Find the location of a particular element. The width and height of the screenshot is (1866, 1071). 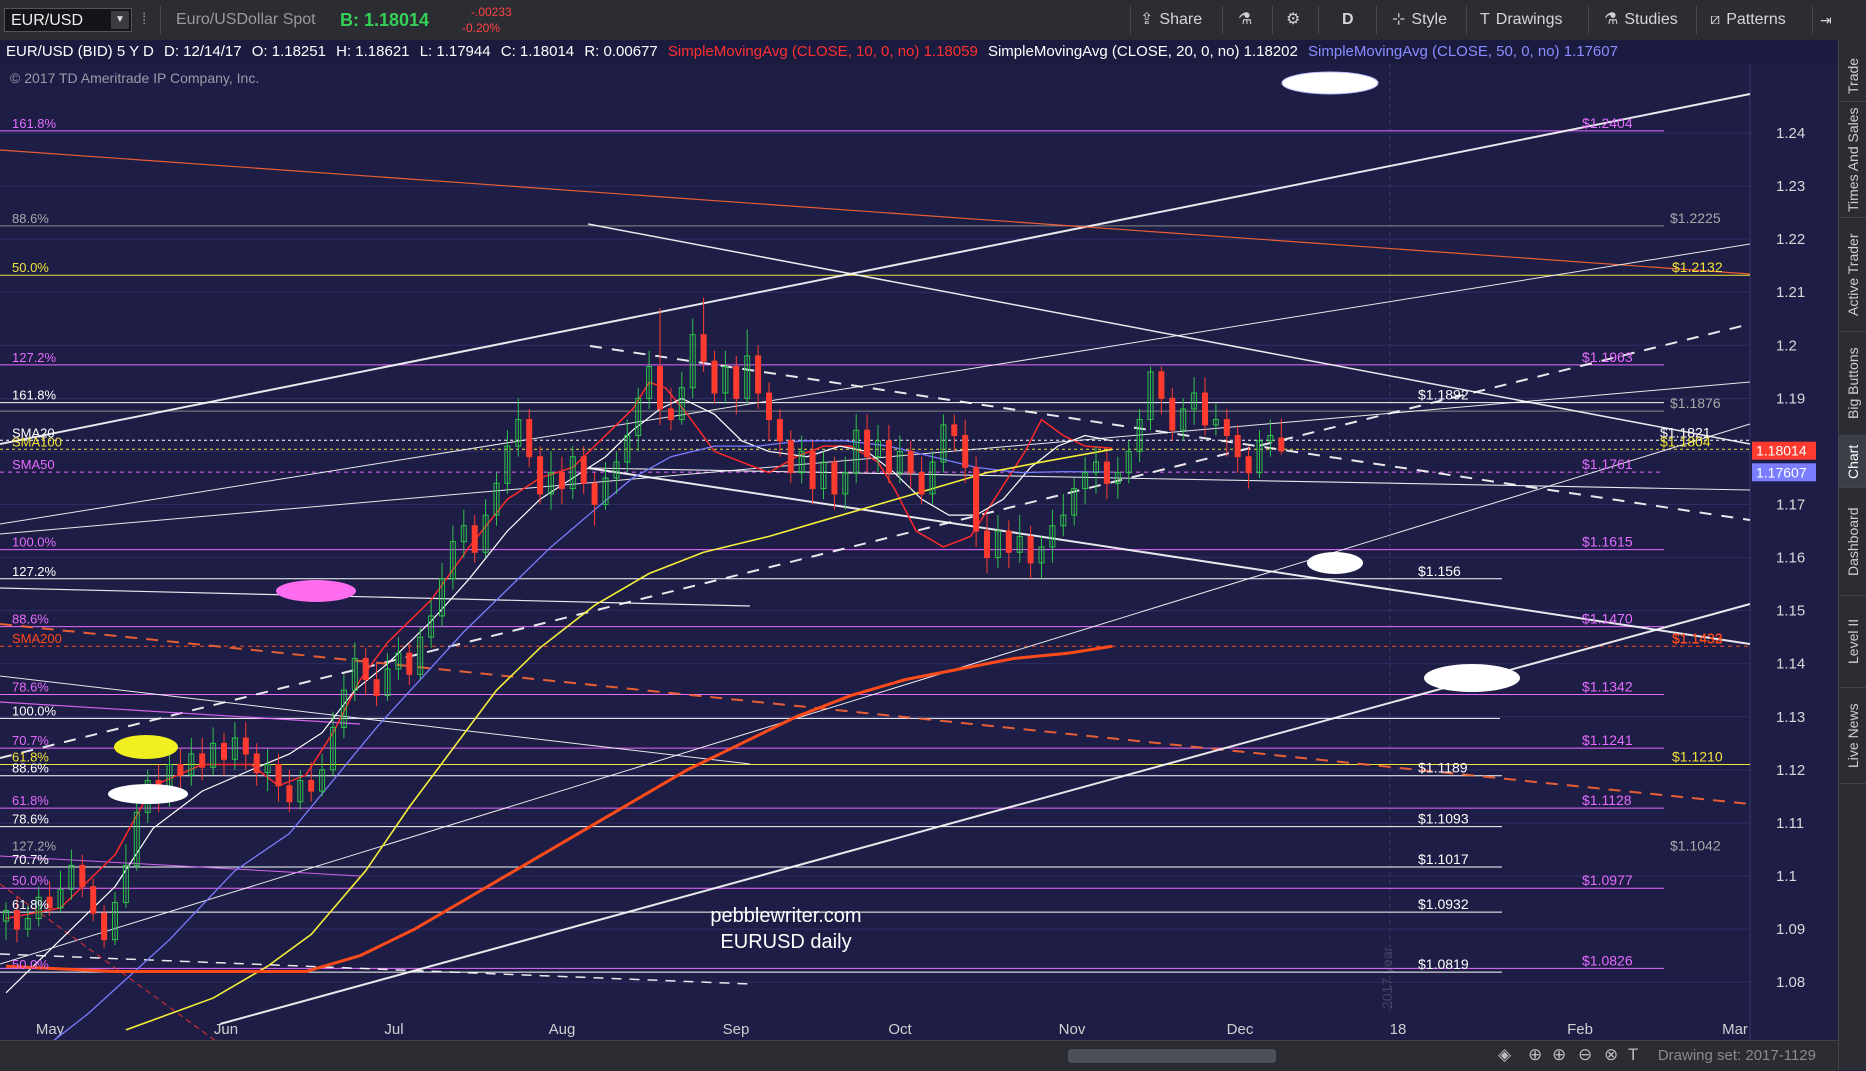

fib-label-left: 161.8% is located at coordinates (34, 395).